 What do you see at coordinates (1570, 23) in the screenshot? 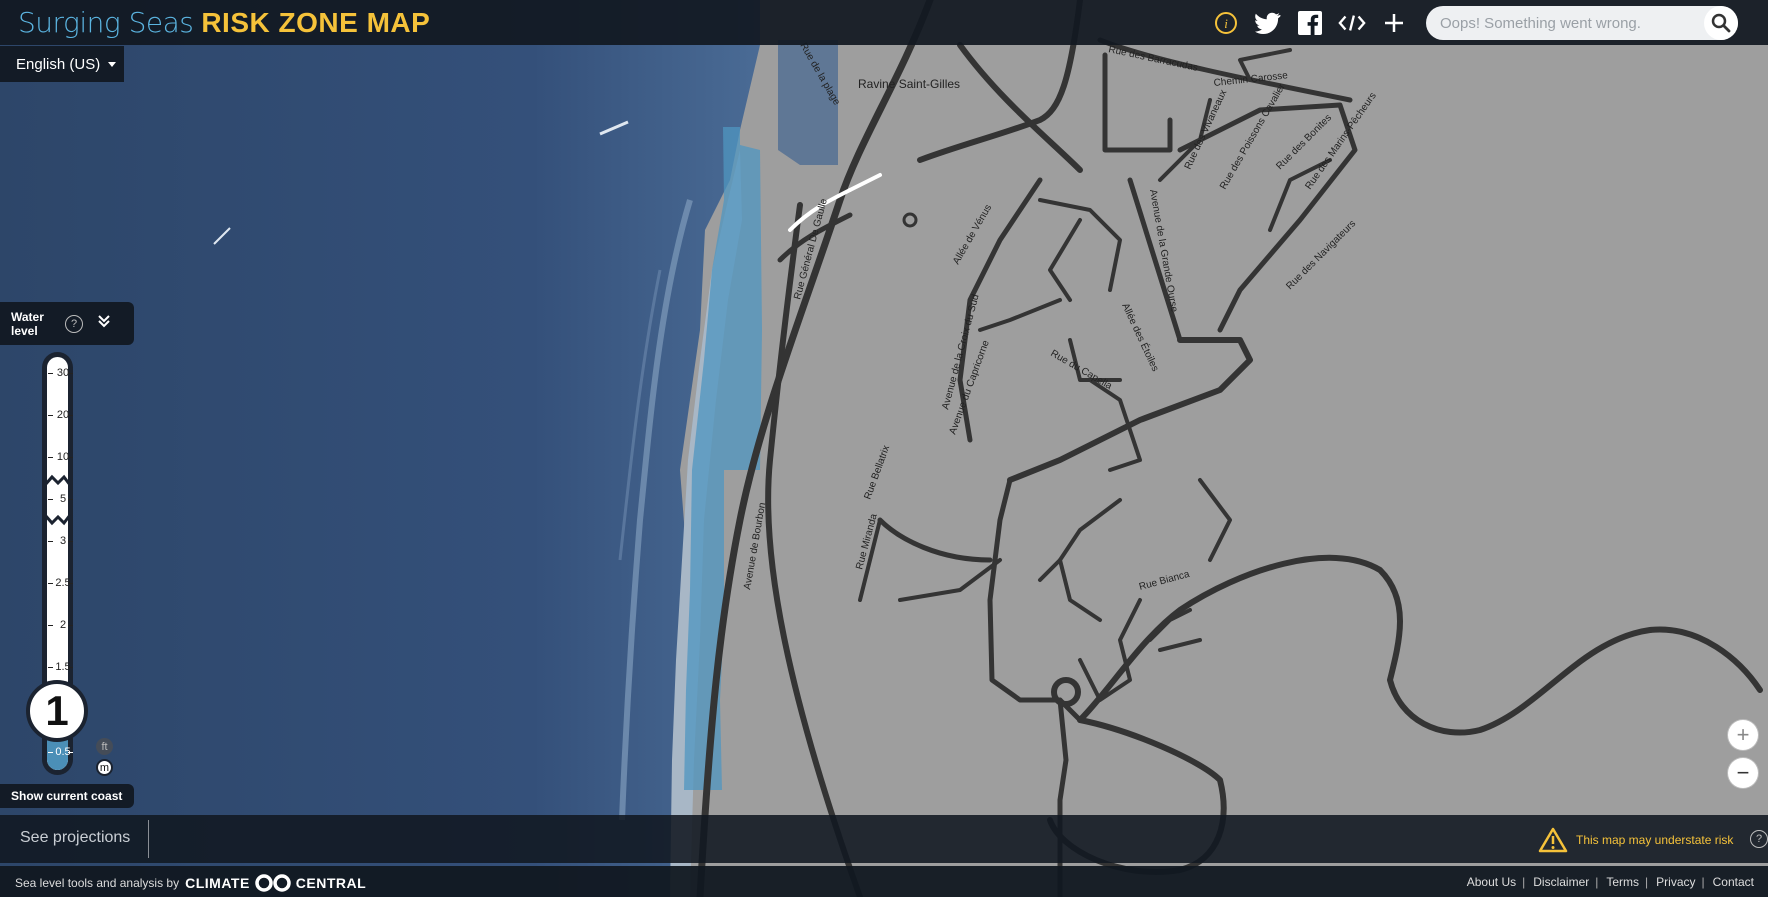
I see `search-input` at bounding box center [1570, 23].